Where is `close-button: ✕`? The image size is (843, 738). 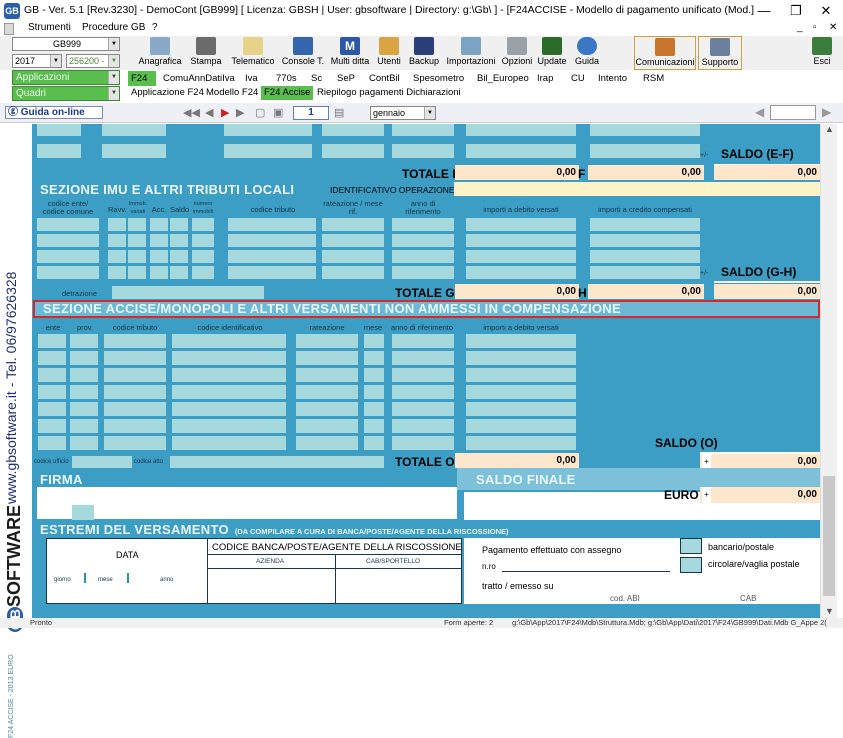 close-button: ✕ is located at coordinates (826, 11).